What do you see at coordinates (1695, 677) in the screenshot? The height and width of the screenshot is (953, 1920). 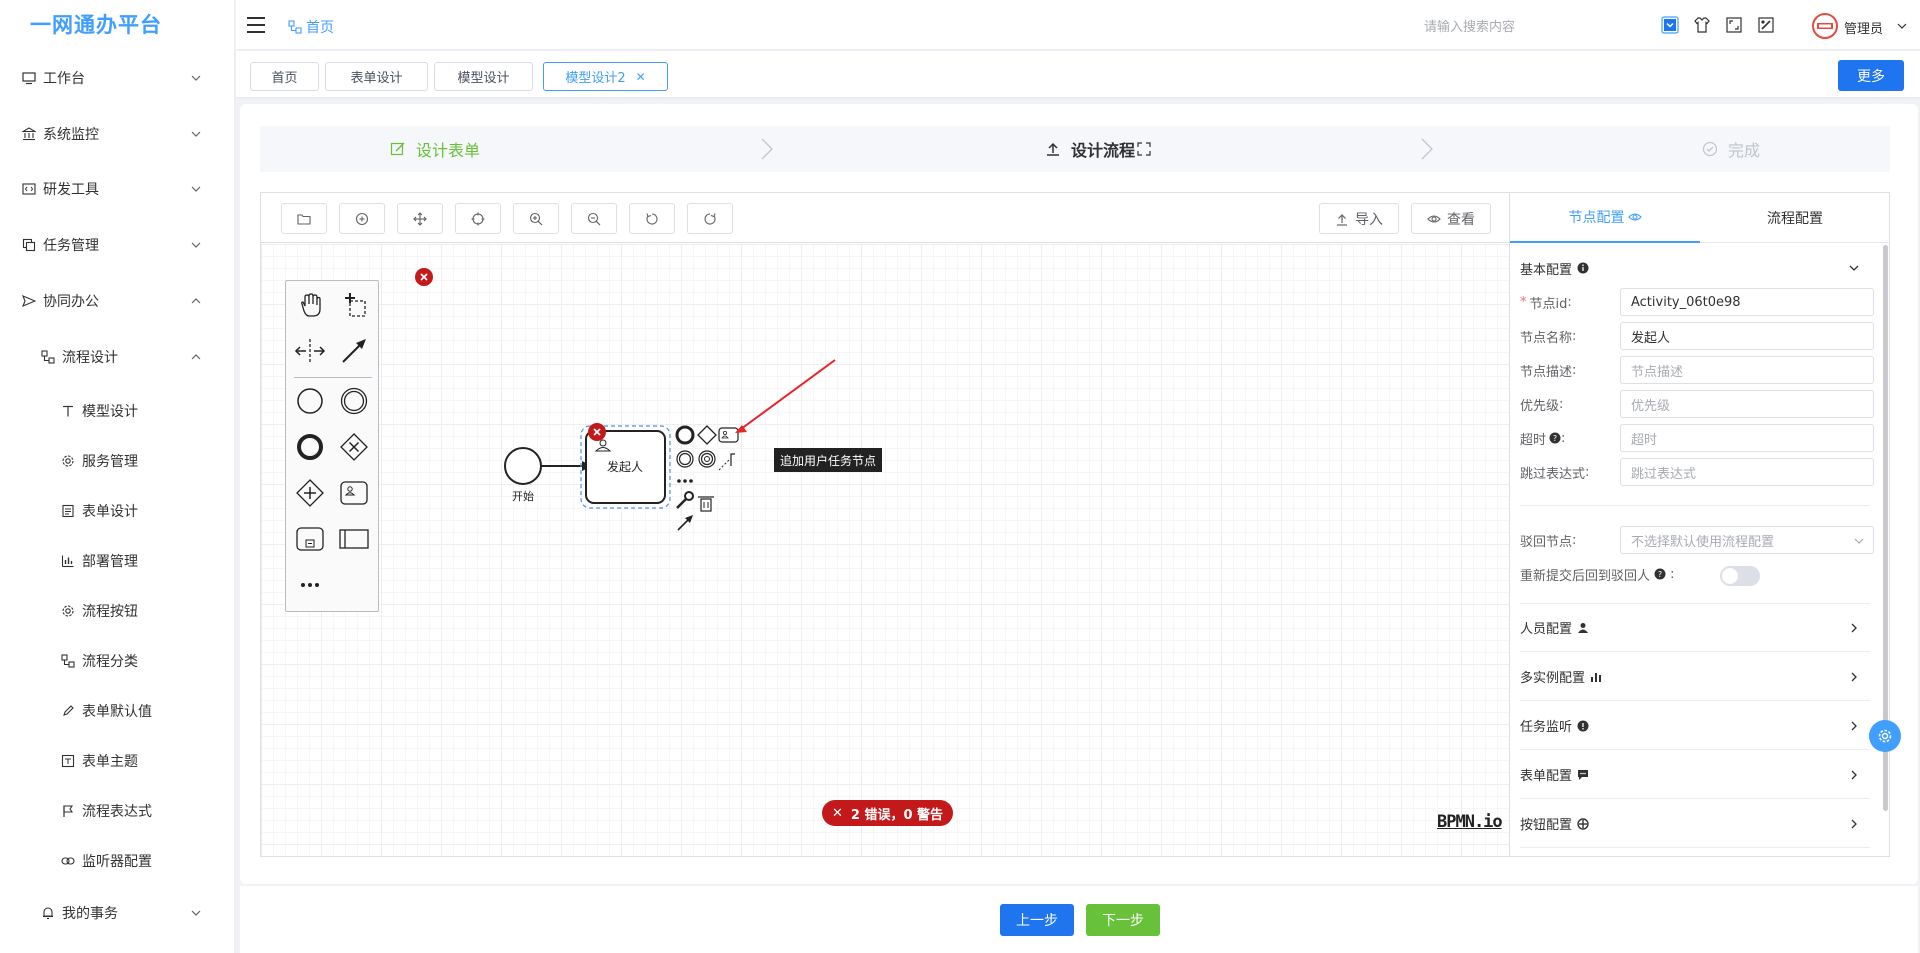 I see `section-multi-instance: 多实例配置` at bounding box center [1695, 677].